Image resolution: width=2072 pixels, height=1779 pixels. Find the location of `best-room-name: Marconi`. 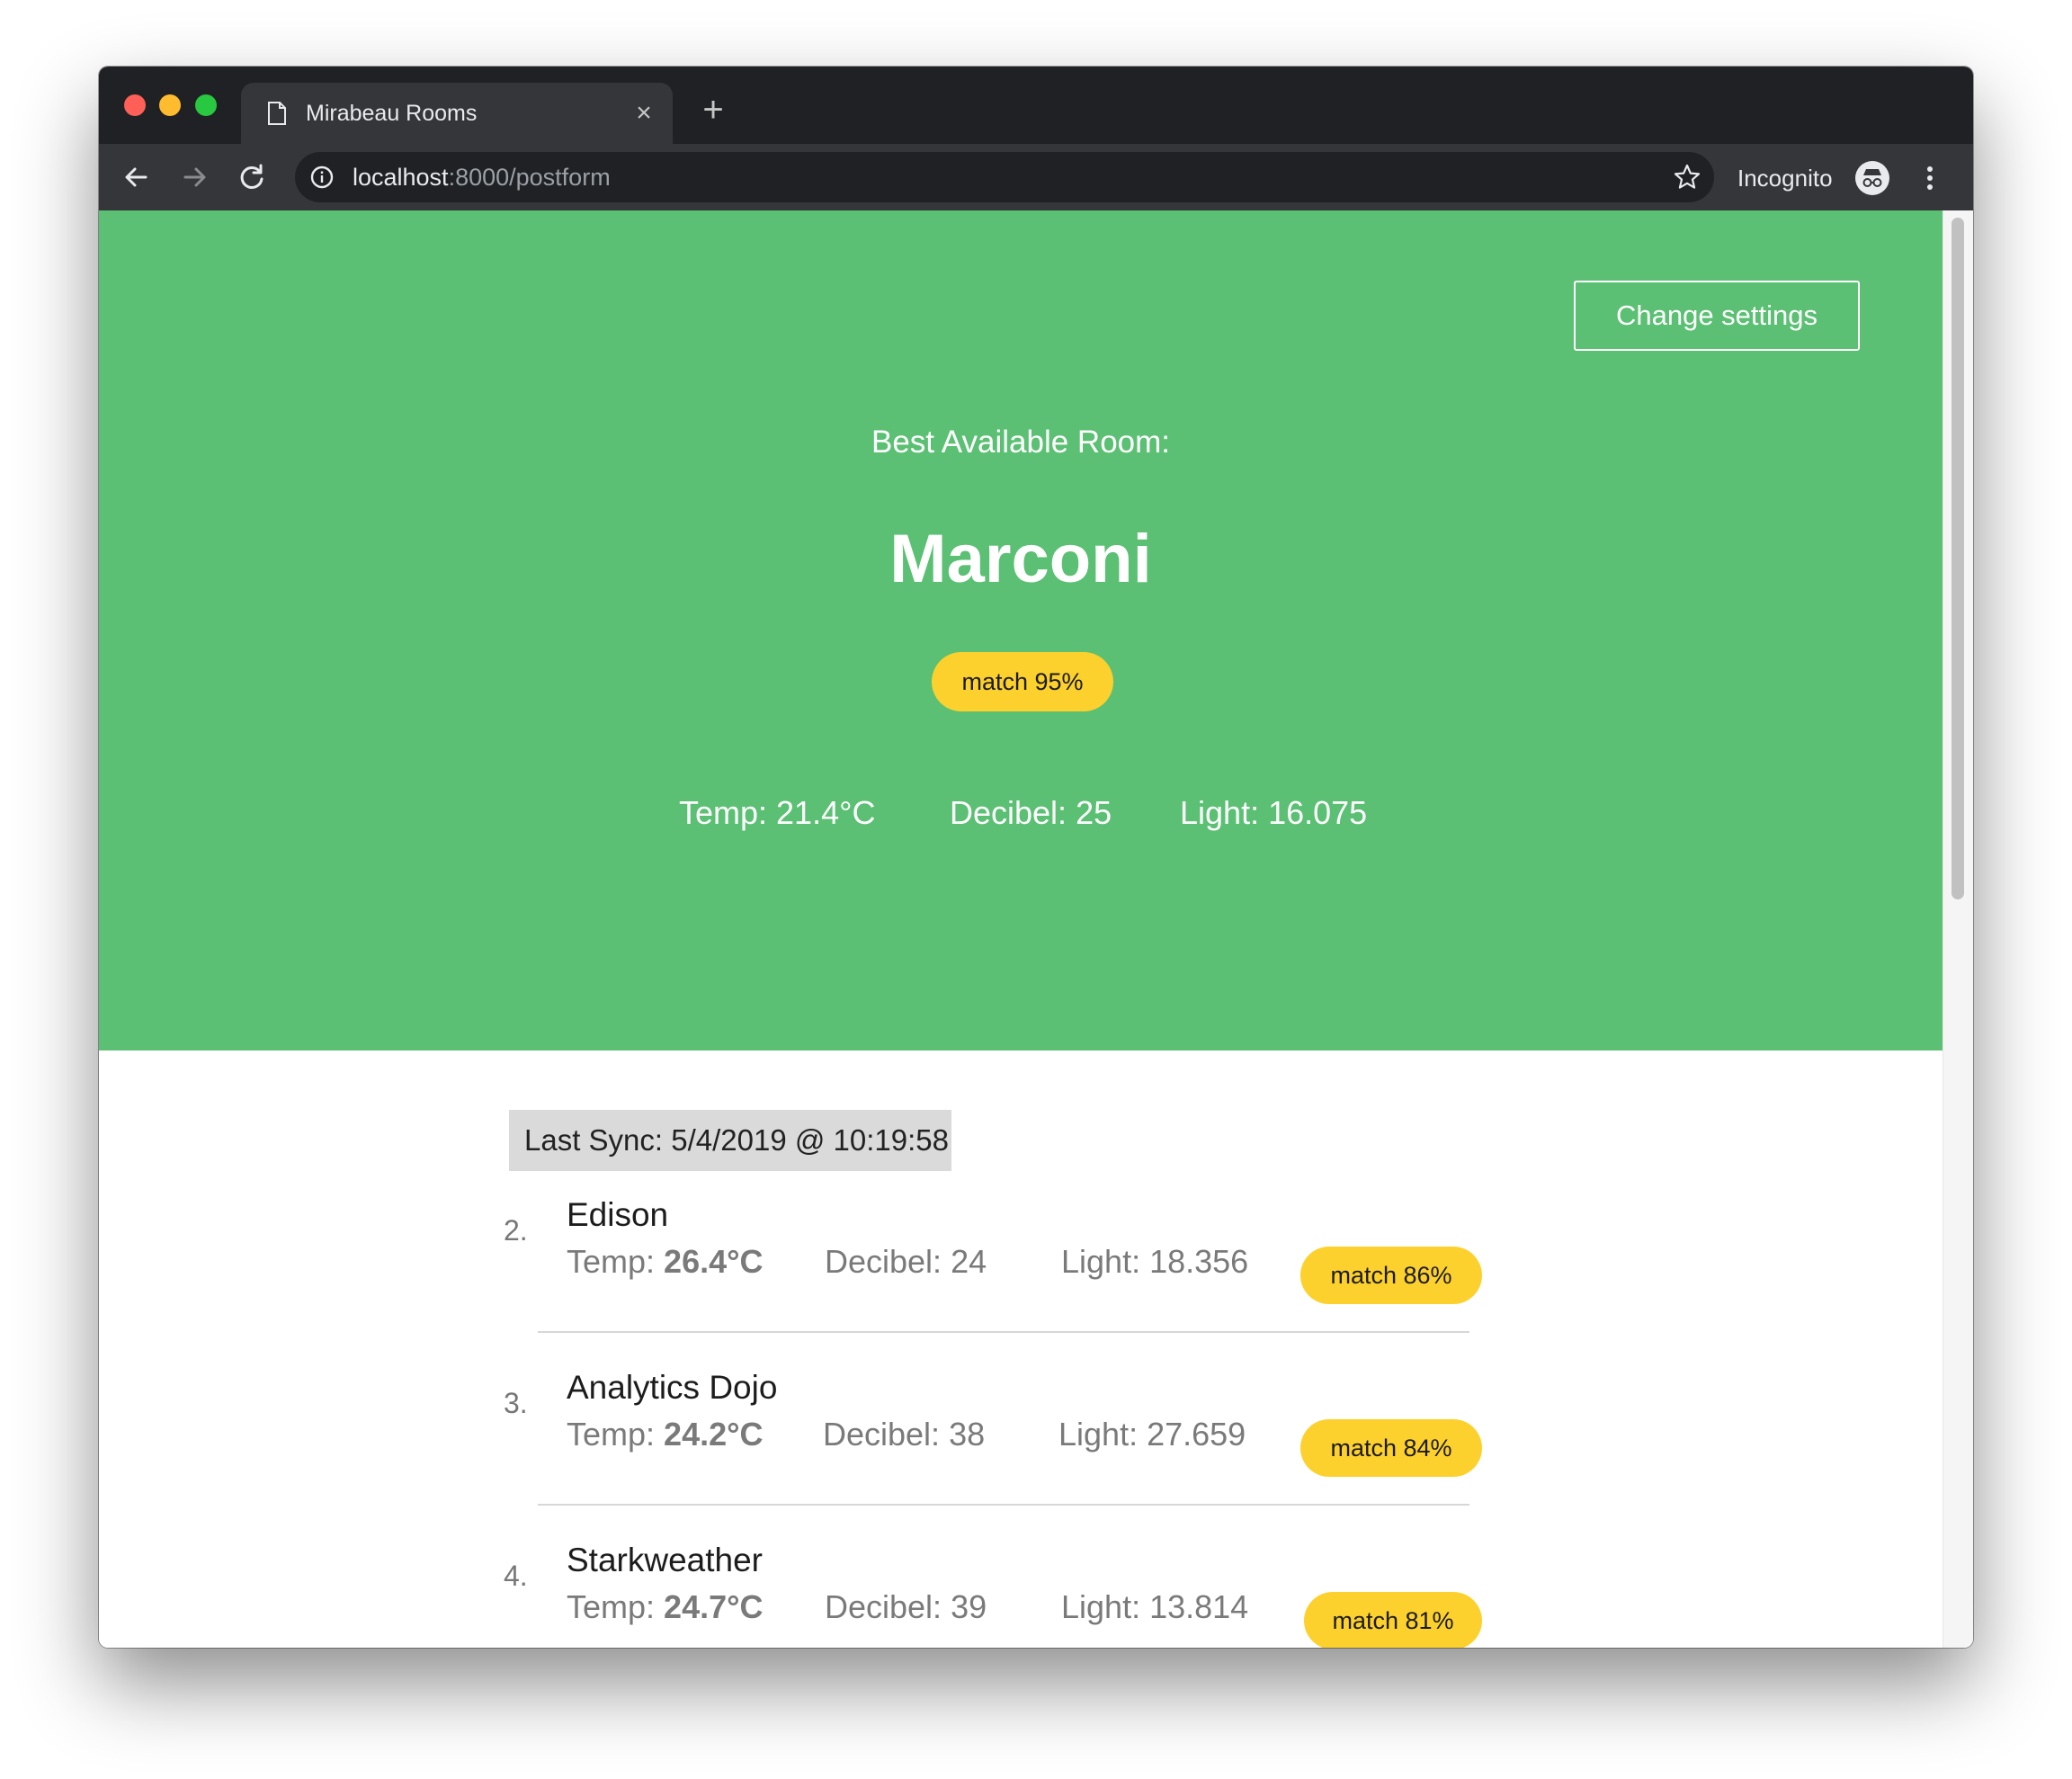

best-room-name: Marconi is located at coordinates (1020, 559).